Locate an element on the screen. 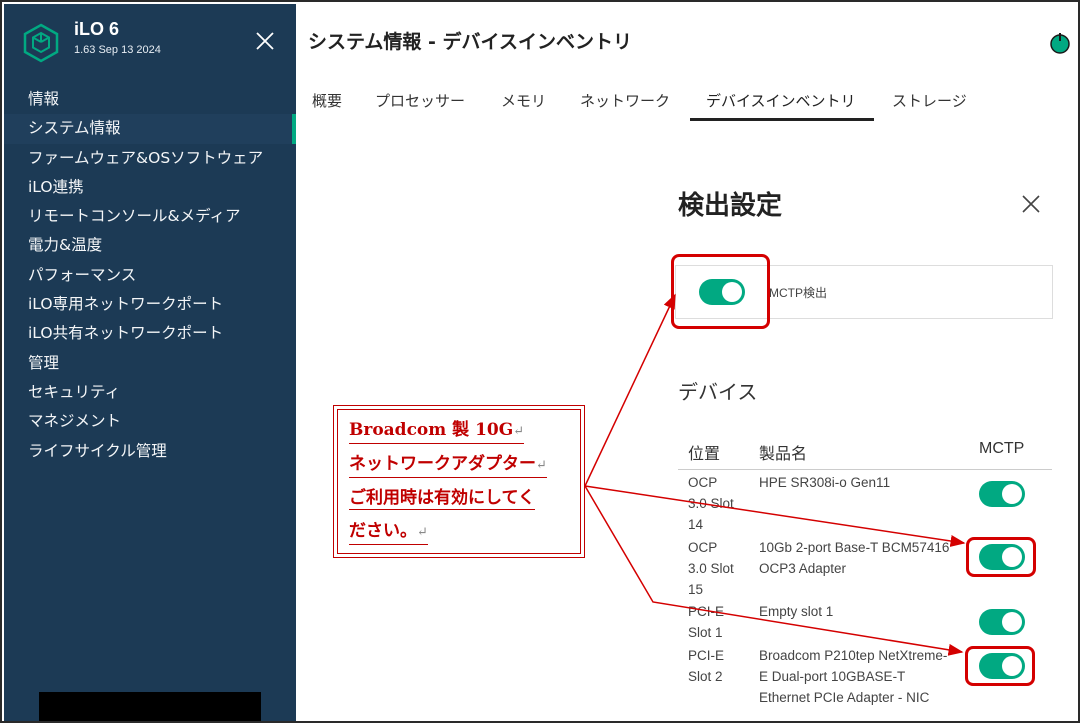  redaction-block is located at coordinates (150, 706).